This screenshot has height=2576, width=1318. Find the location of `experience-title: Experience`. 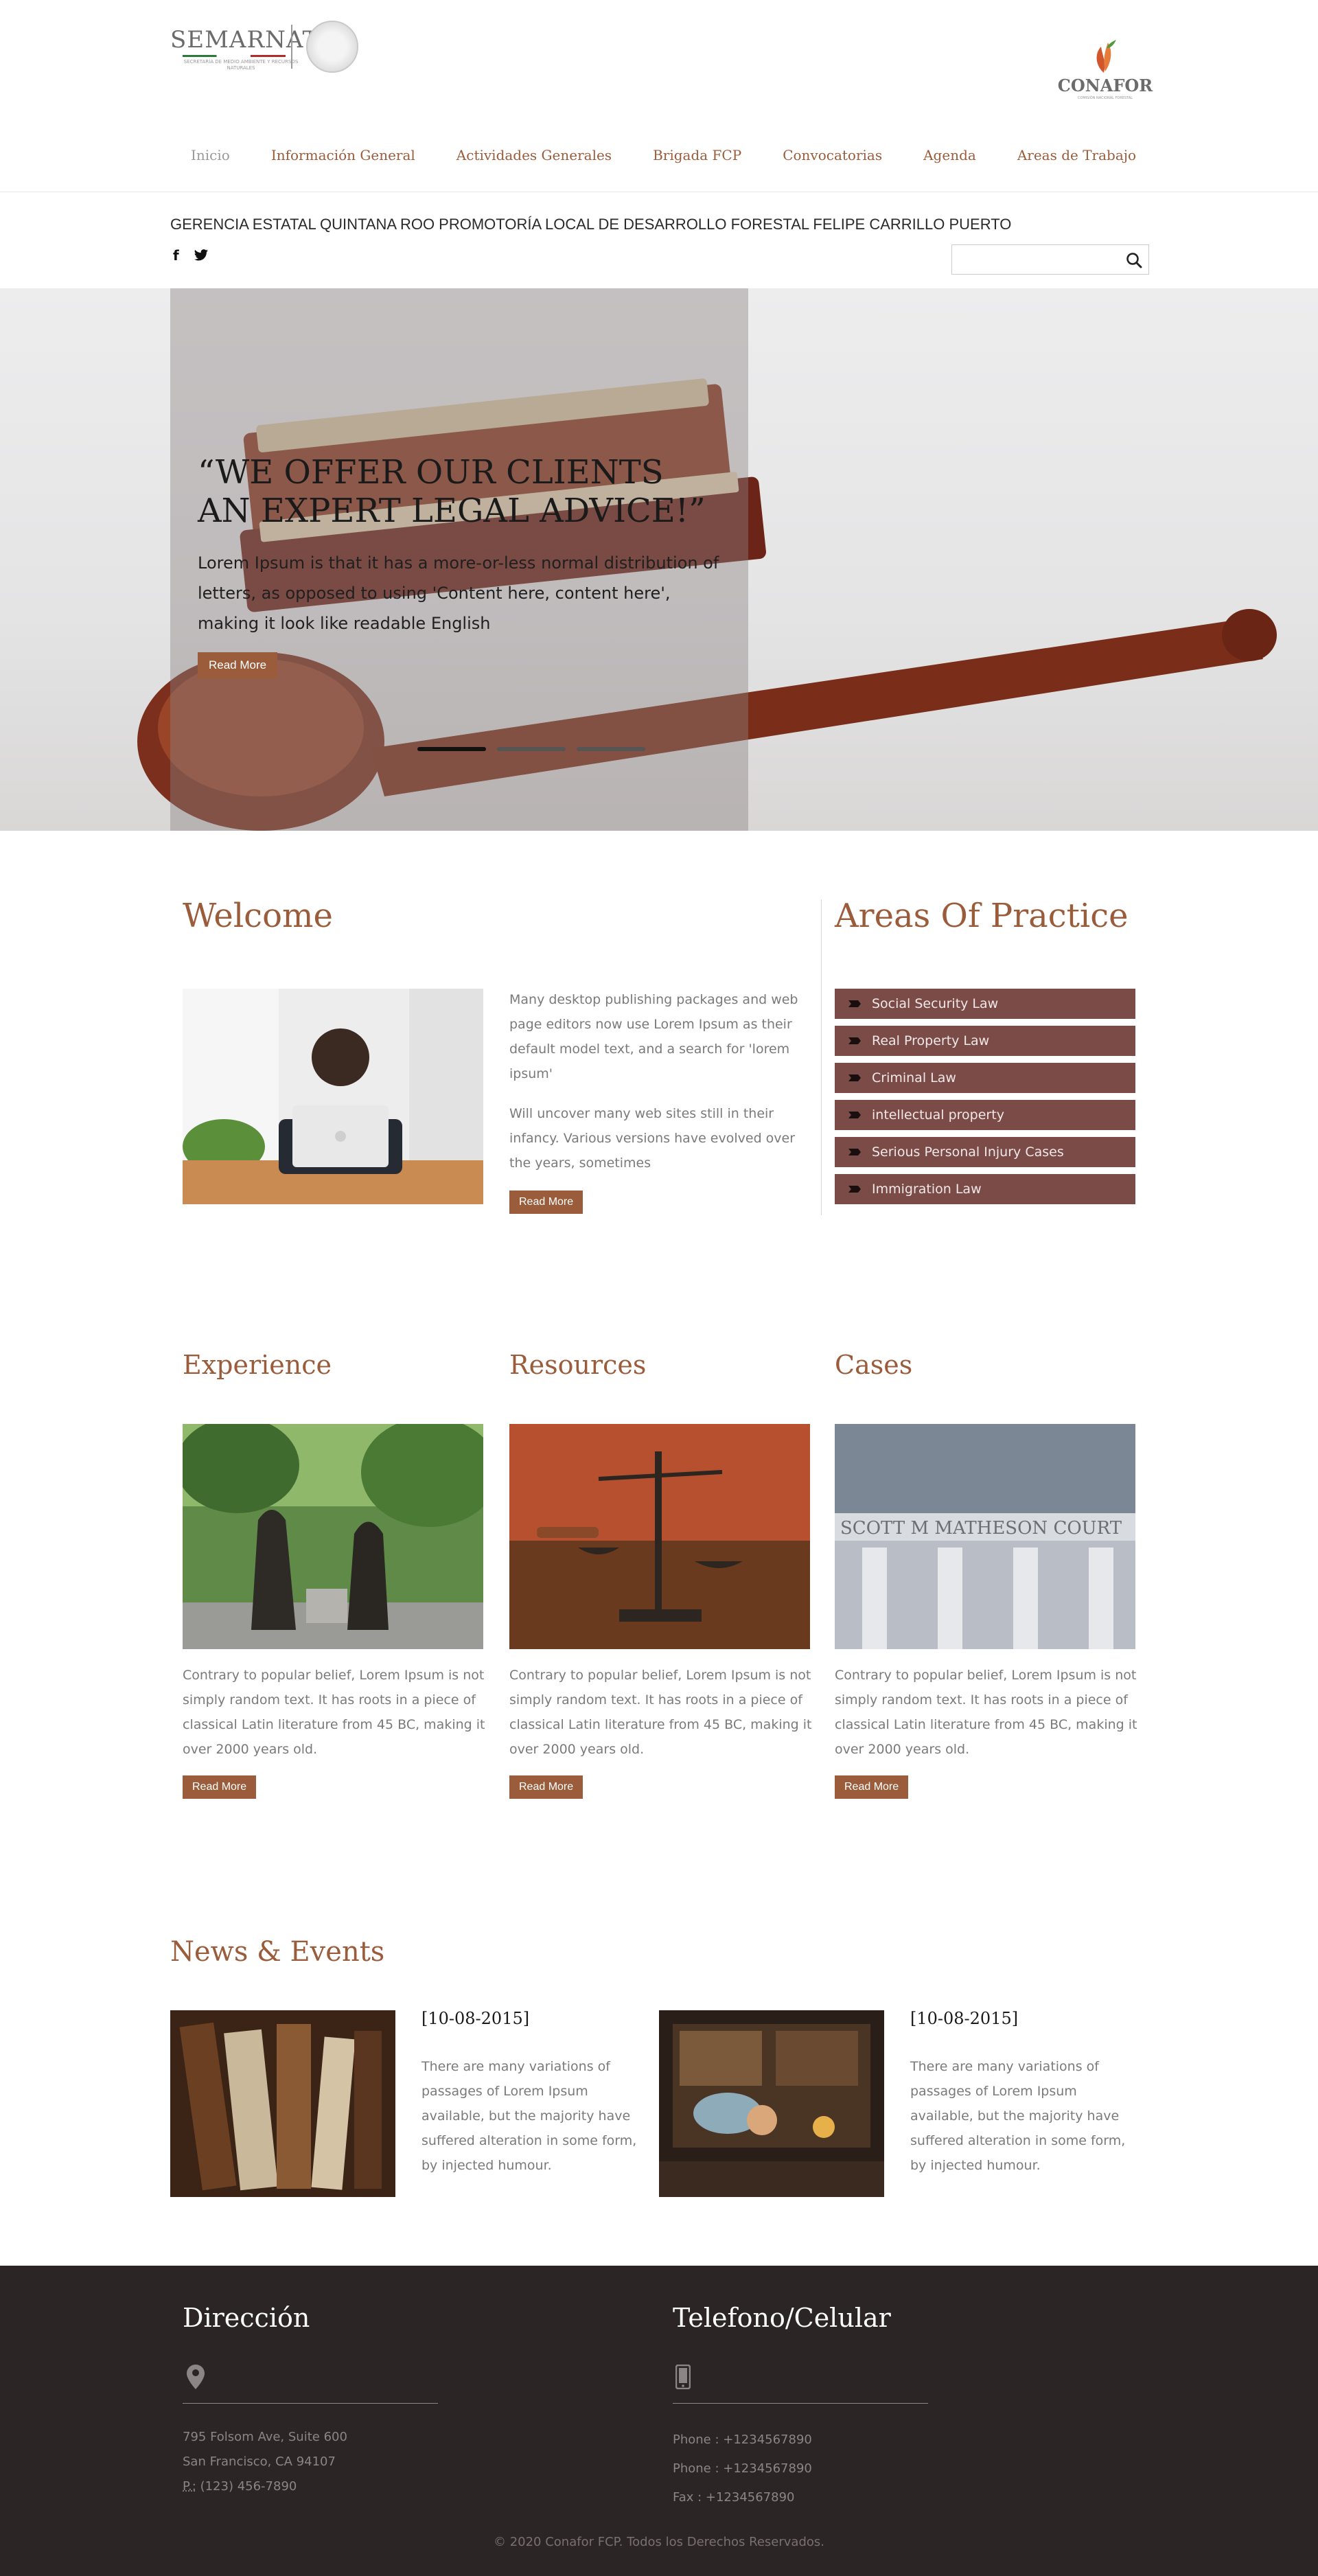

experience-title: Experience is located at coordinates (257, 1365).